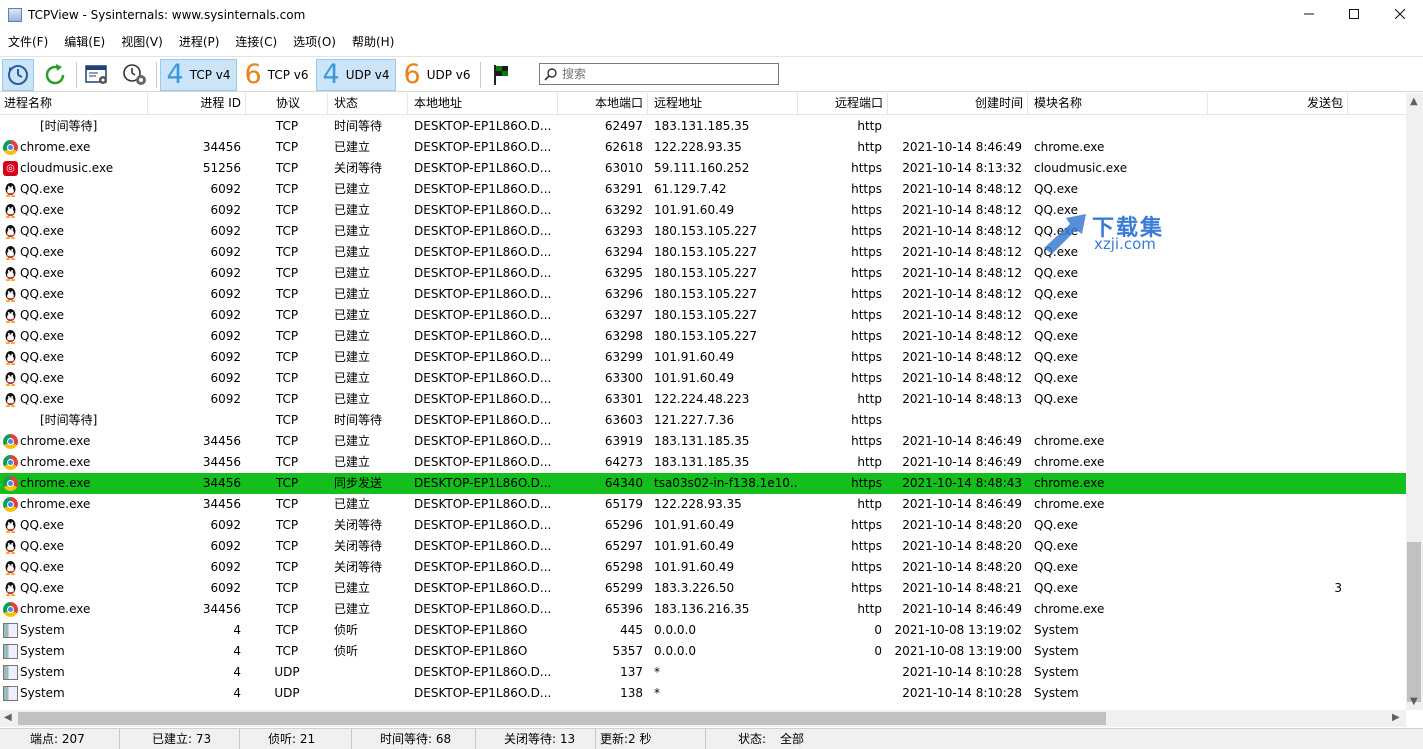 This screenshot has width=1423, height=749. I want to click on menu-options: 选项(O), so click(314, 42).